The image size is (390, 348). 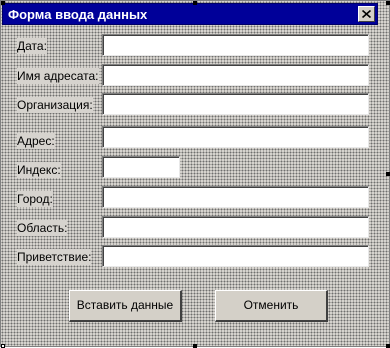 What do you see at coordinates (195, 3) in the screenshot?
I see `resize-handle-top-center` at bounding box center [195, 3].